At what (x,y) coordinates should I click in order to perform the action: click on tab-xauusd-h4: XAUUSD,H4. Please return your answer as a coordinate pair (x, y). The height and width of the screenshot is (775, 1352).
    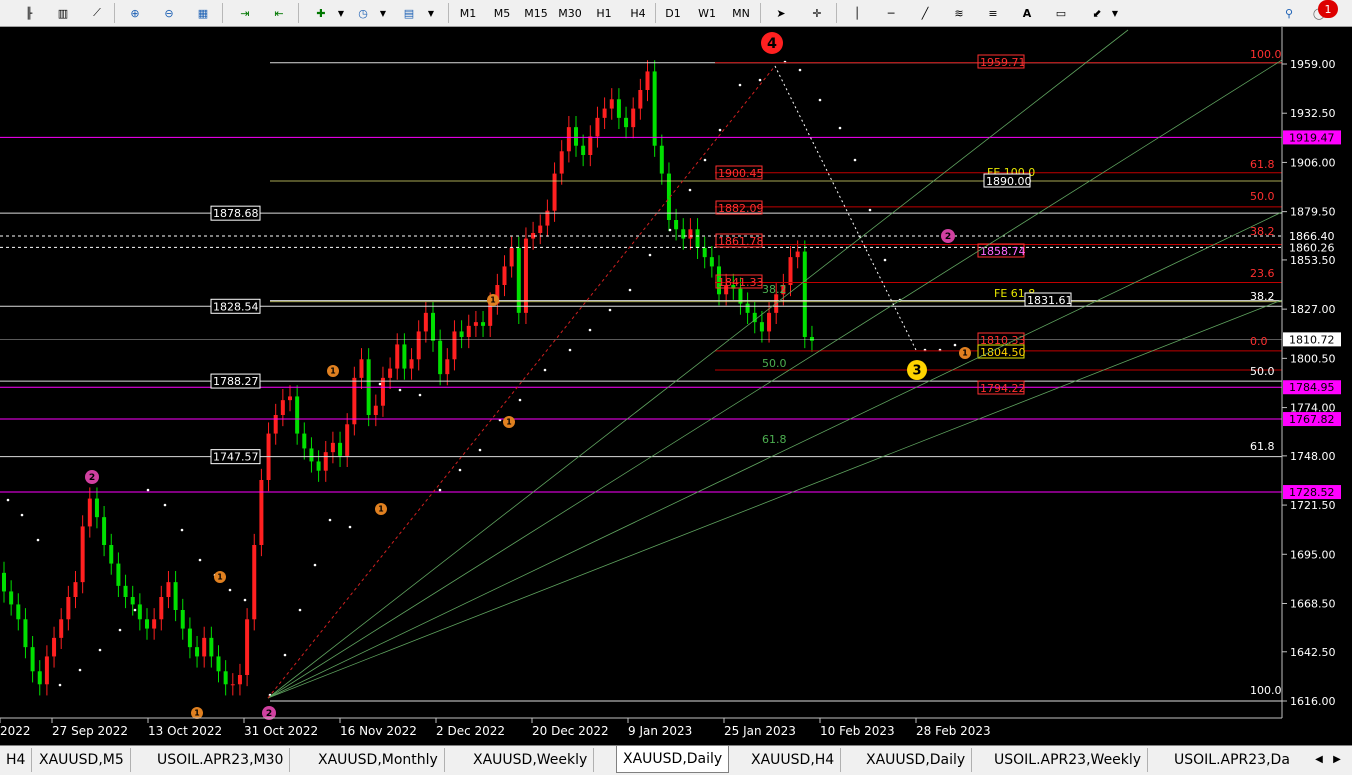
    Looking at the image, I should click on (793, 760).